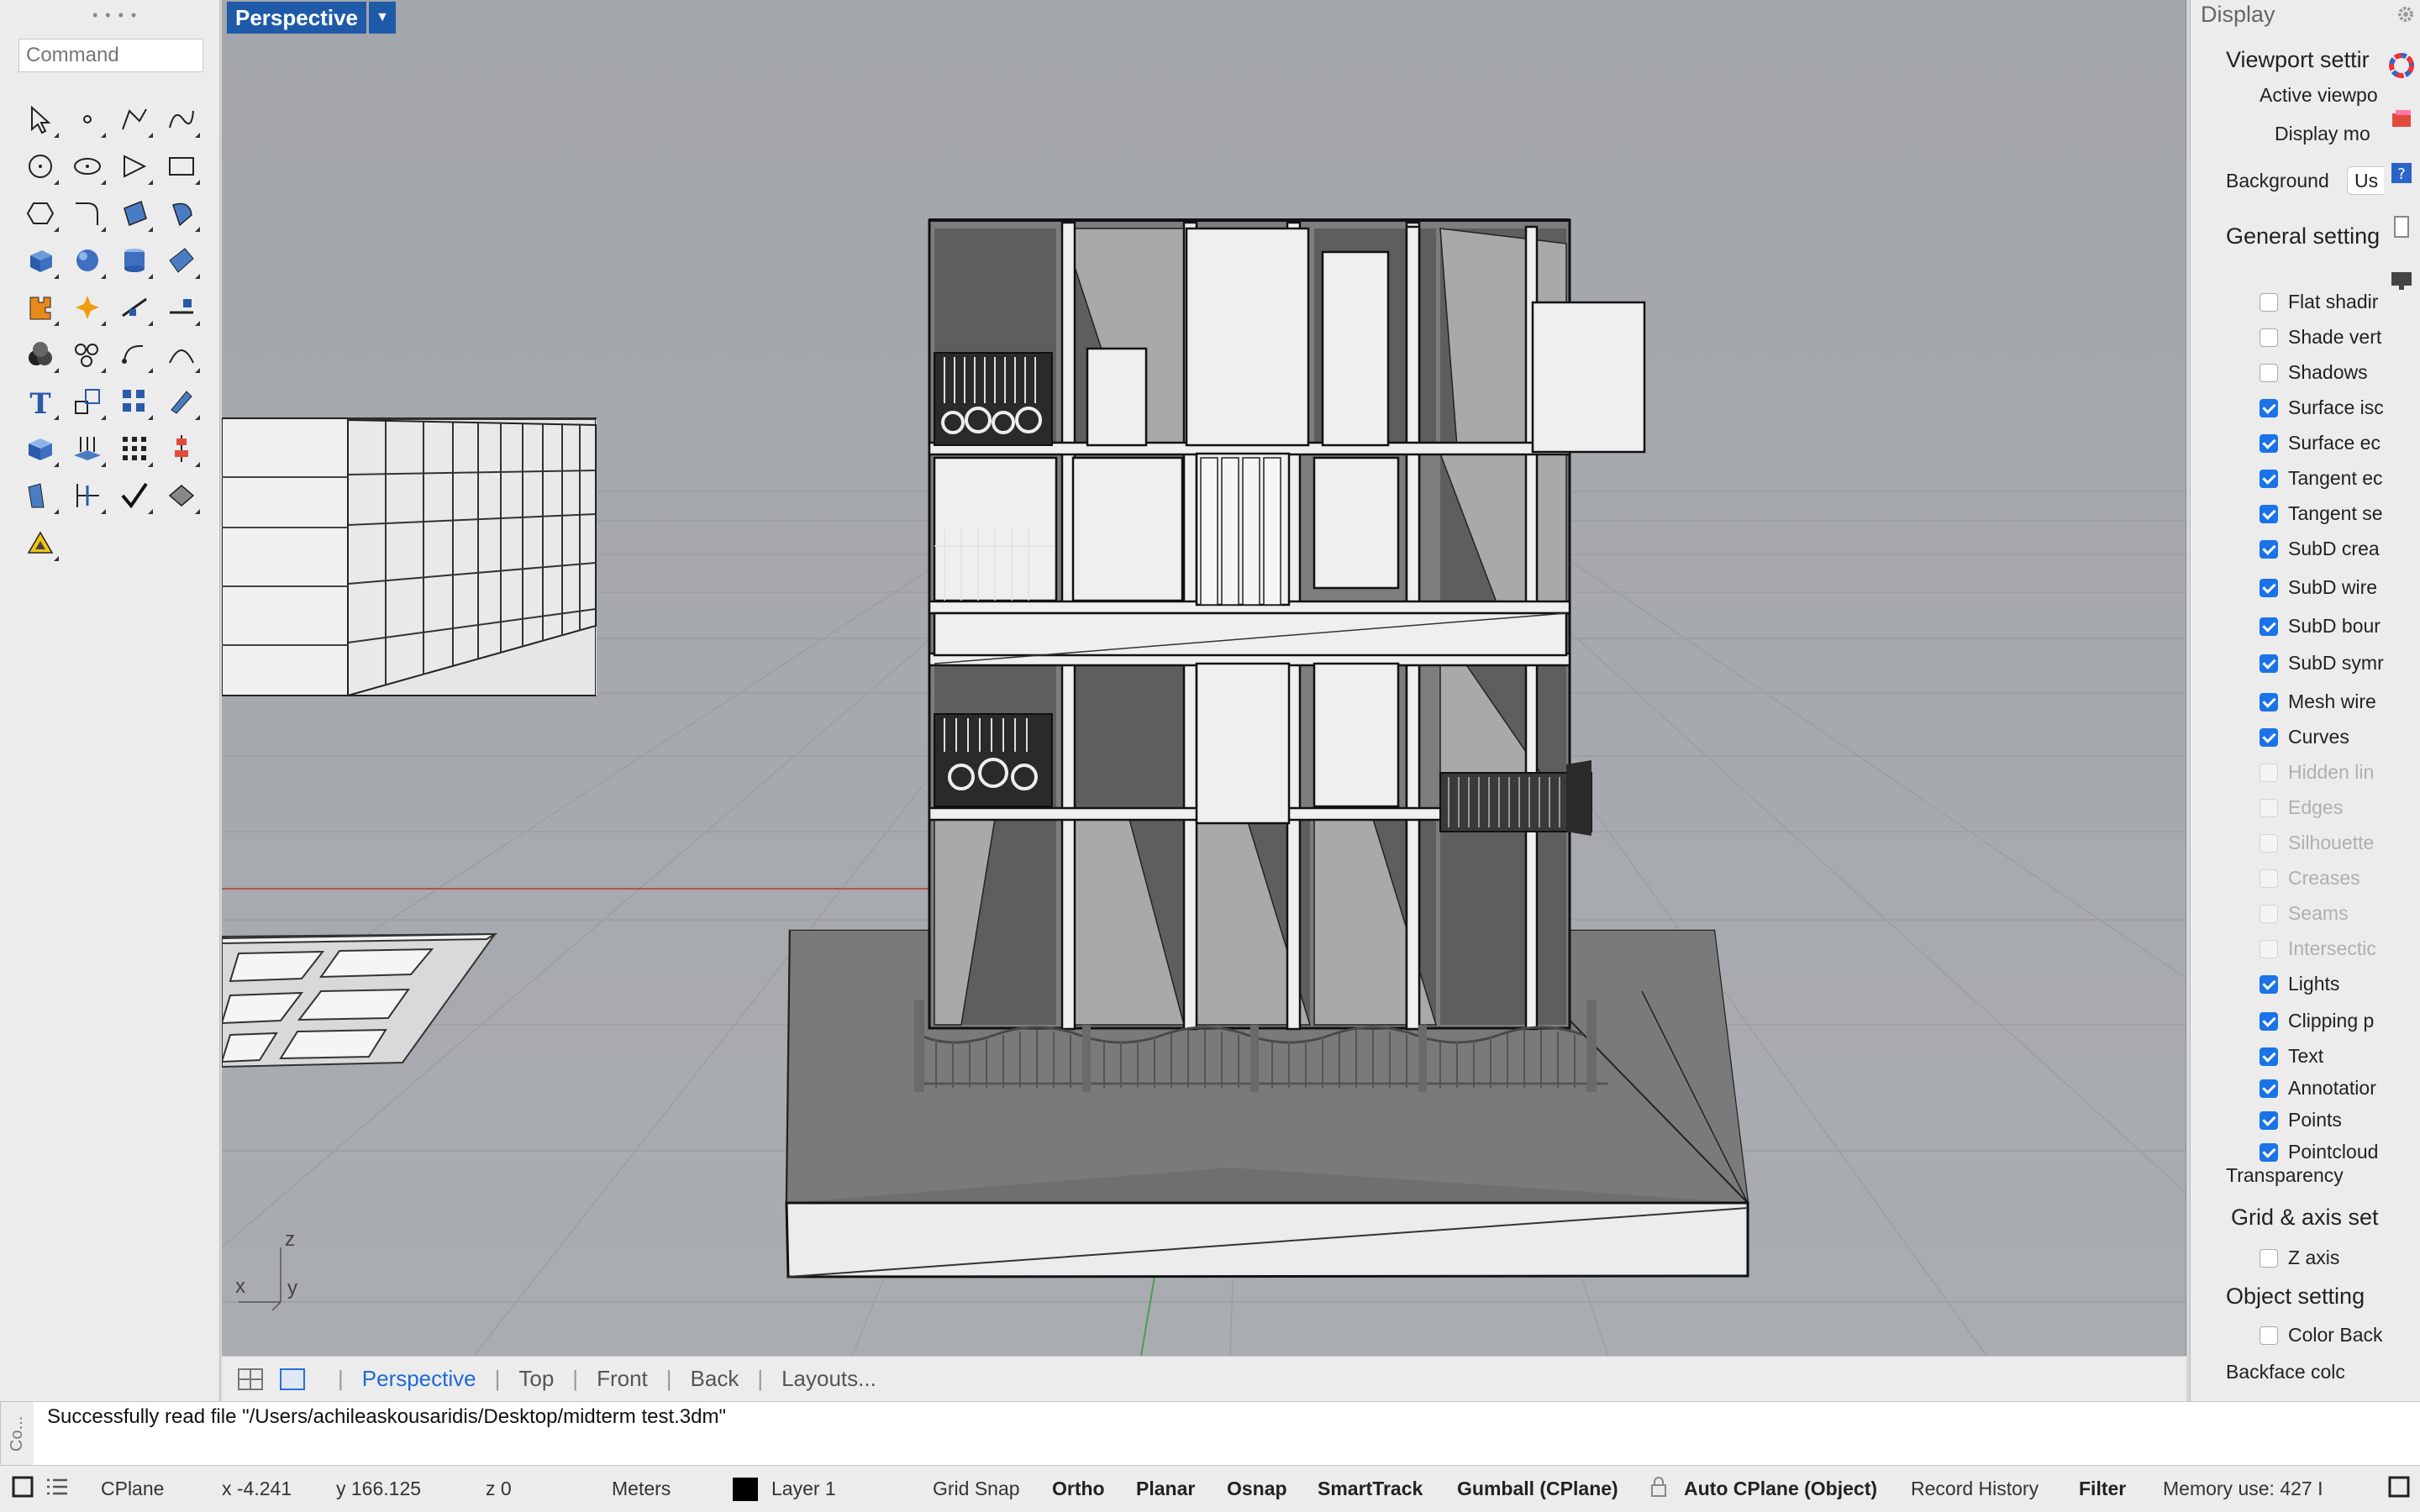 This screenshot has width=2420, height=1512. Describe the element at coordinates (40, 166) in the screenshot. I see `circle-icon` at that location.